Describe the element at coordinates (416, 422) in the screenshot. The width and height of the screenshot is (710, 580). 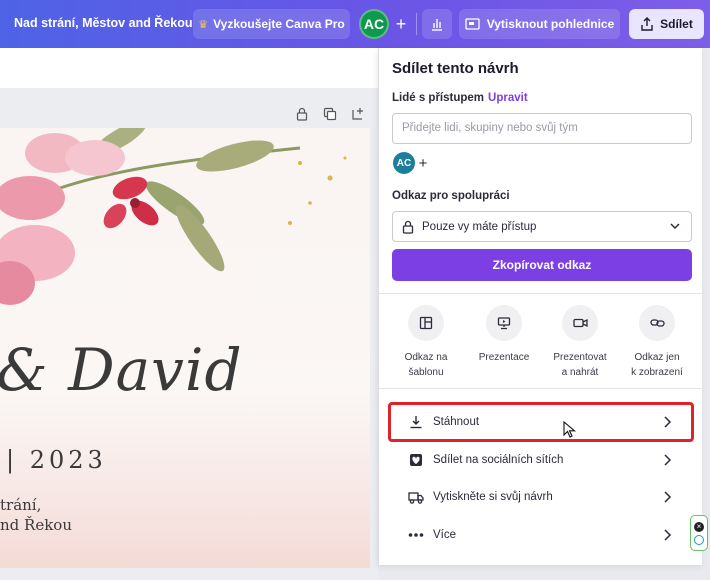
I see `download-icon` at that location.